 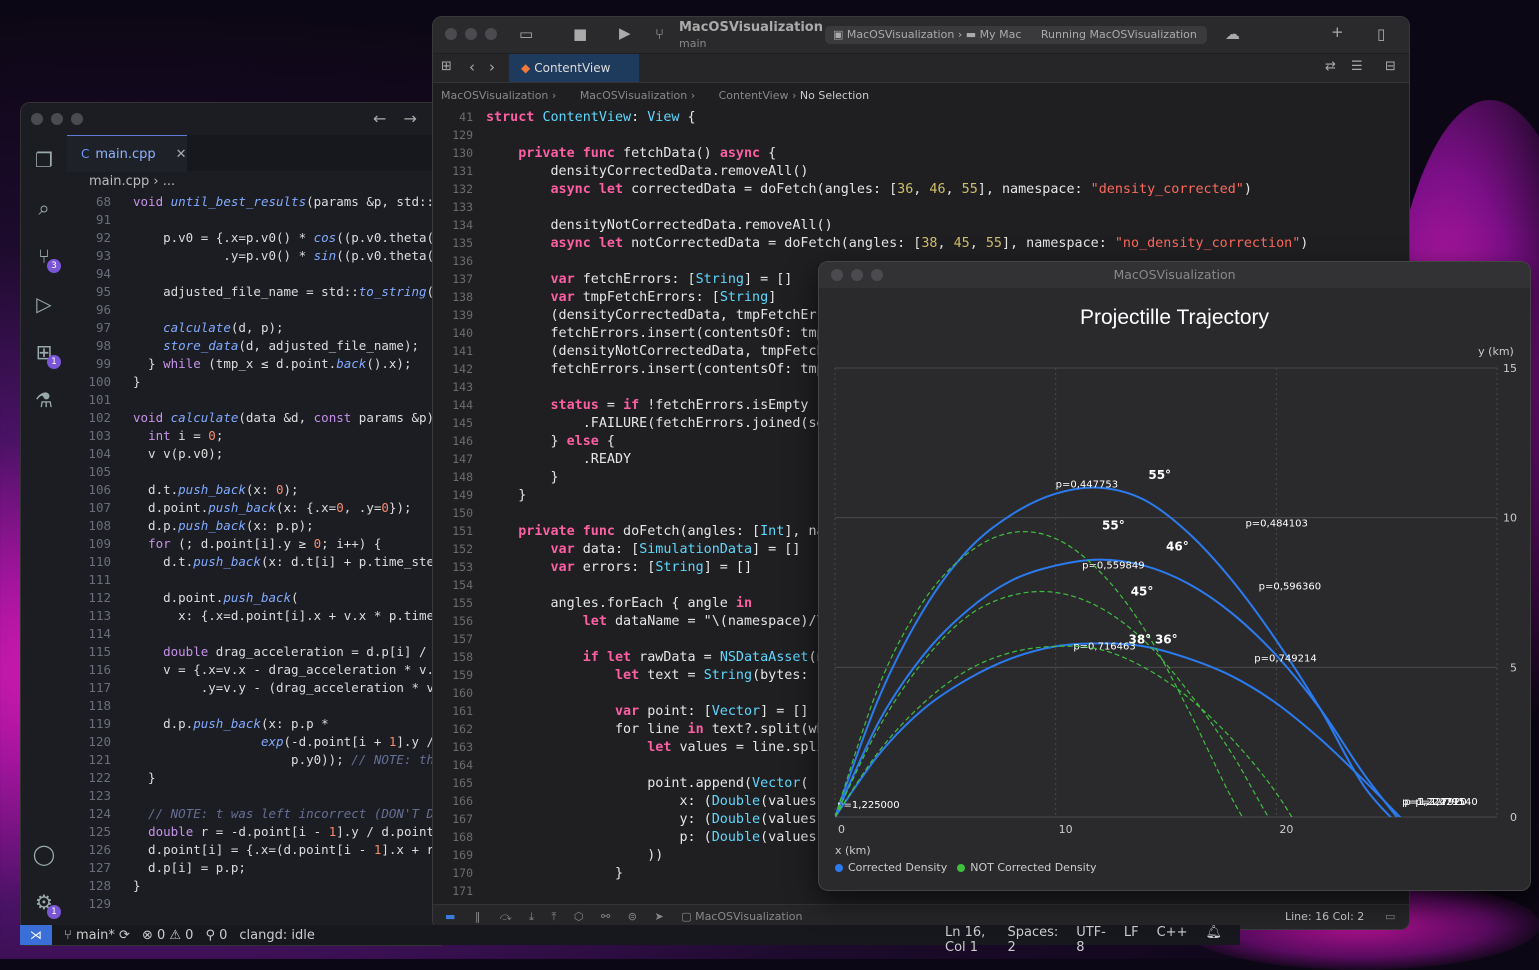 What do you see at coordinates (254, 256) in the screenshot?
I see `code-line: 93 .y=p.v0() * sin((p.v0.theta()` at bounding box center [254, 256].